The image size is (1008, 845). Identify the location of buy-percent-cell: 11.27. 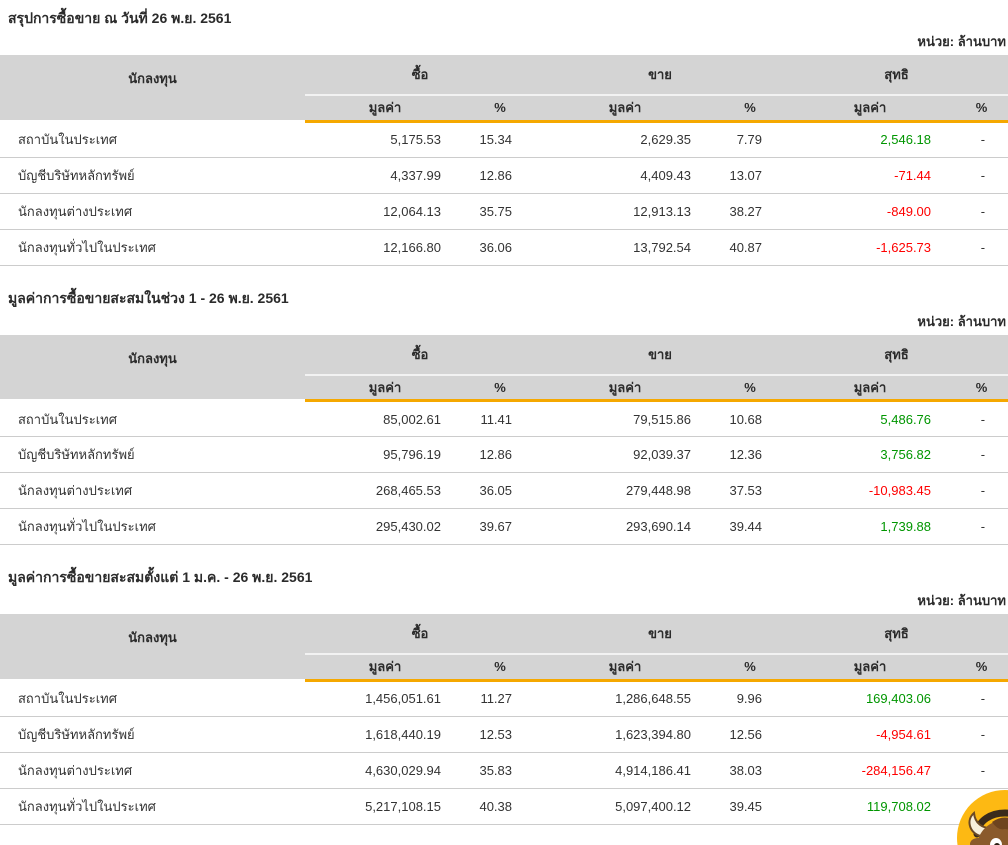
(500, 698).